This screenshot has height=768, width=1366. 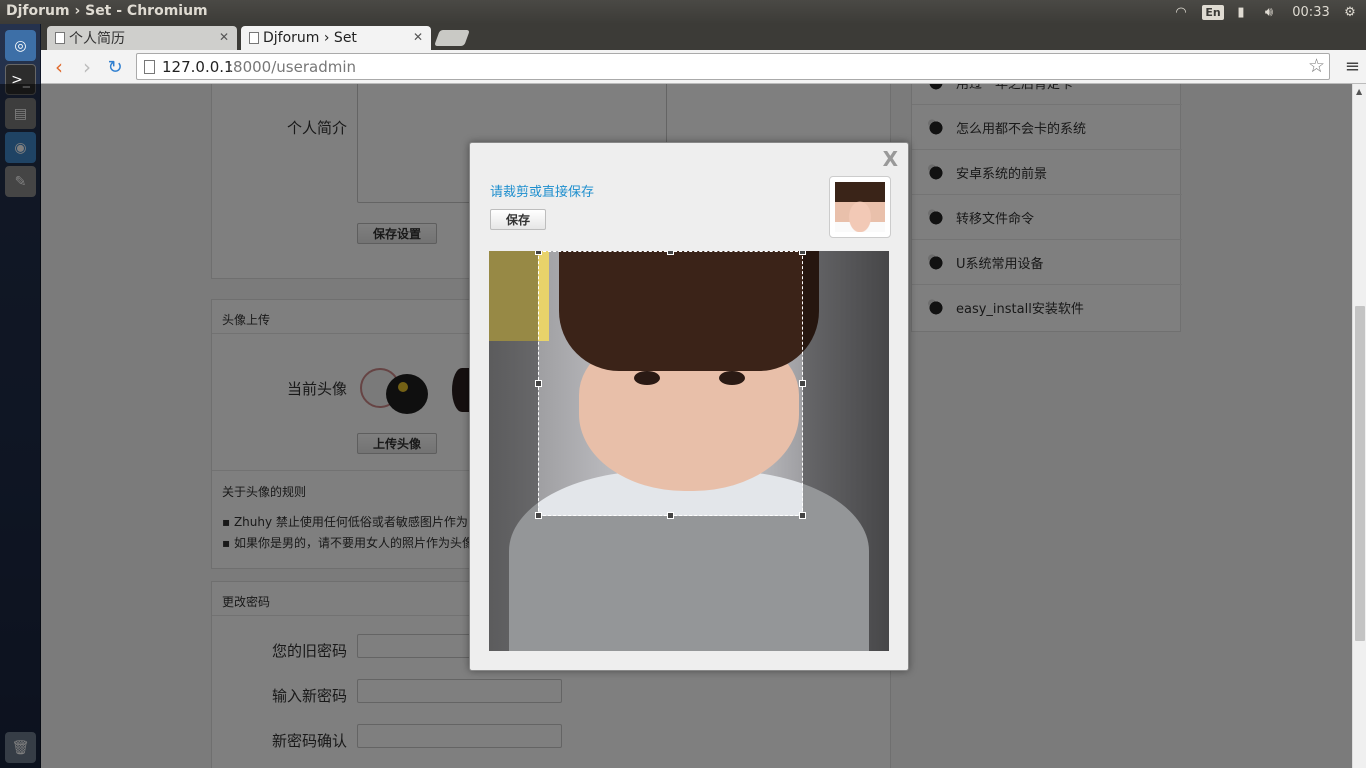 I want to click on crop-handle-nw, so click(x=538, y=253).